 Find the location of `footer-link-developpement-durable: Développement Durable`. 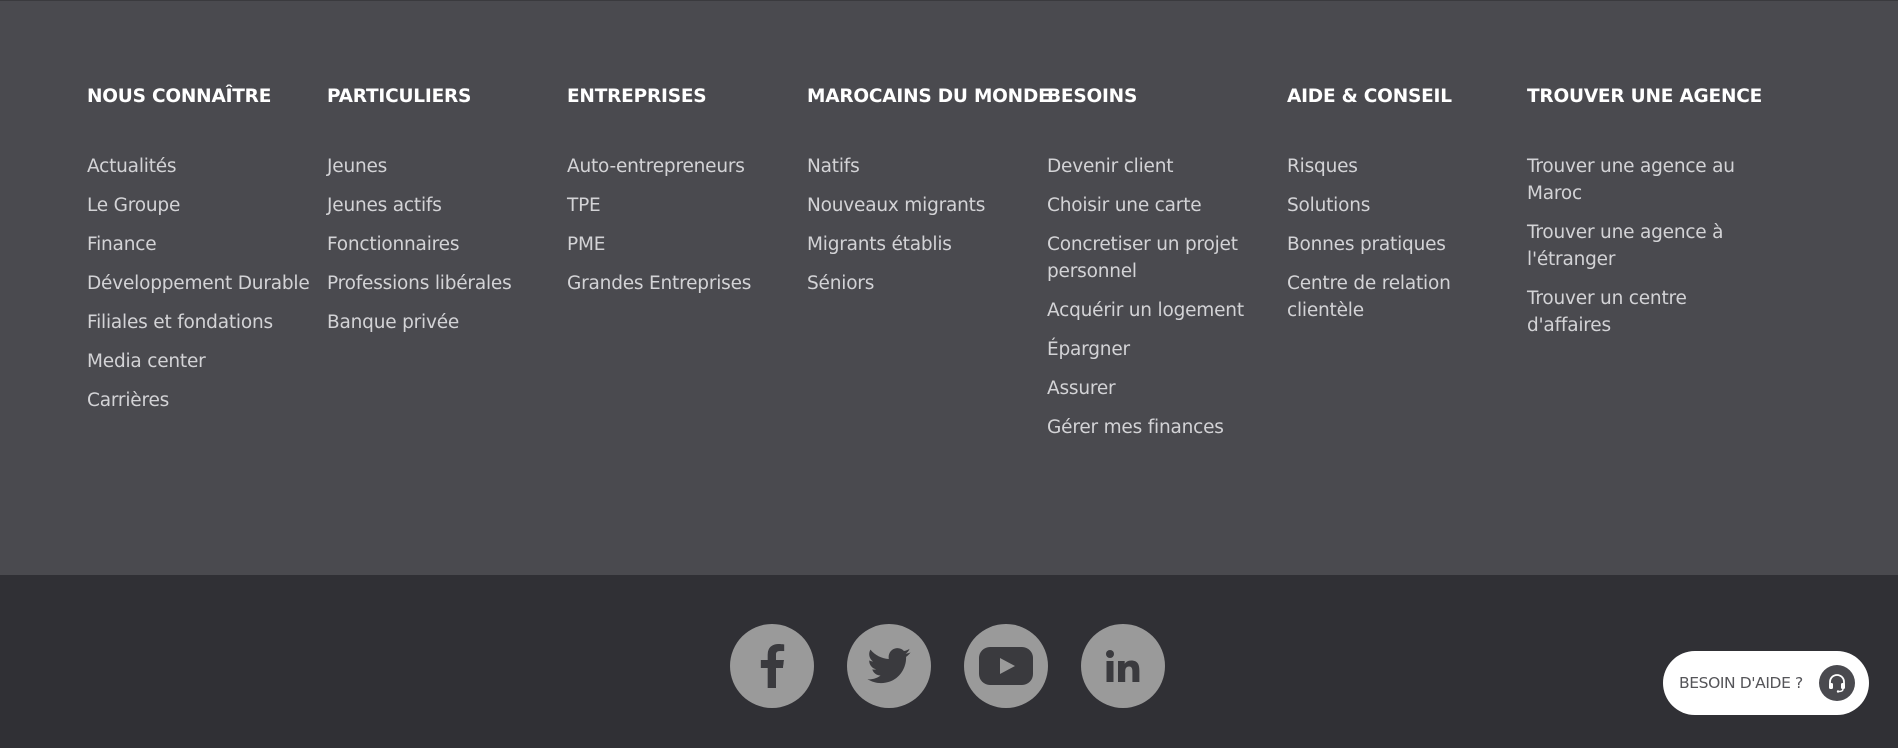

footer-link-developpement-durable: Développement Durable is located at coordinates (207, 283).